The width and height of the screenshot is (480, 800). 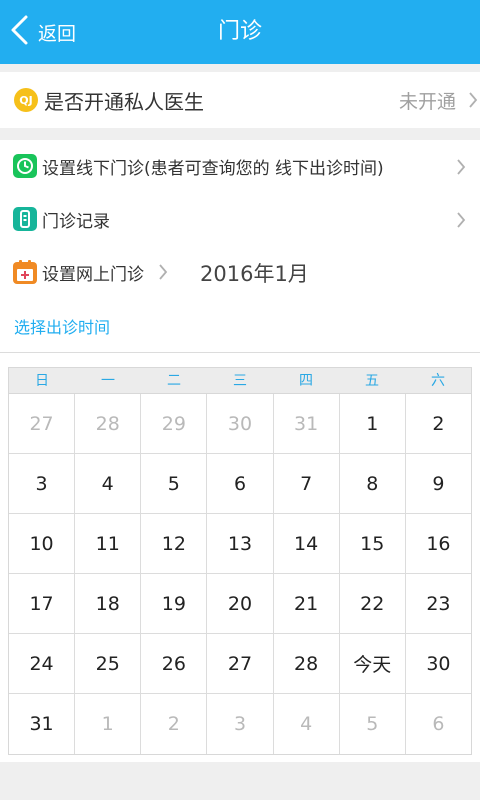 I want to click on calendar-day-cell-outside-month: 27, so click(x=42, y=423).